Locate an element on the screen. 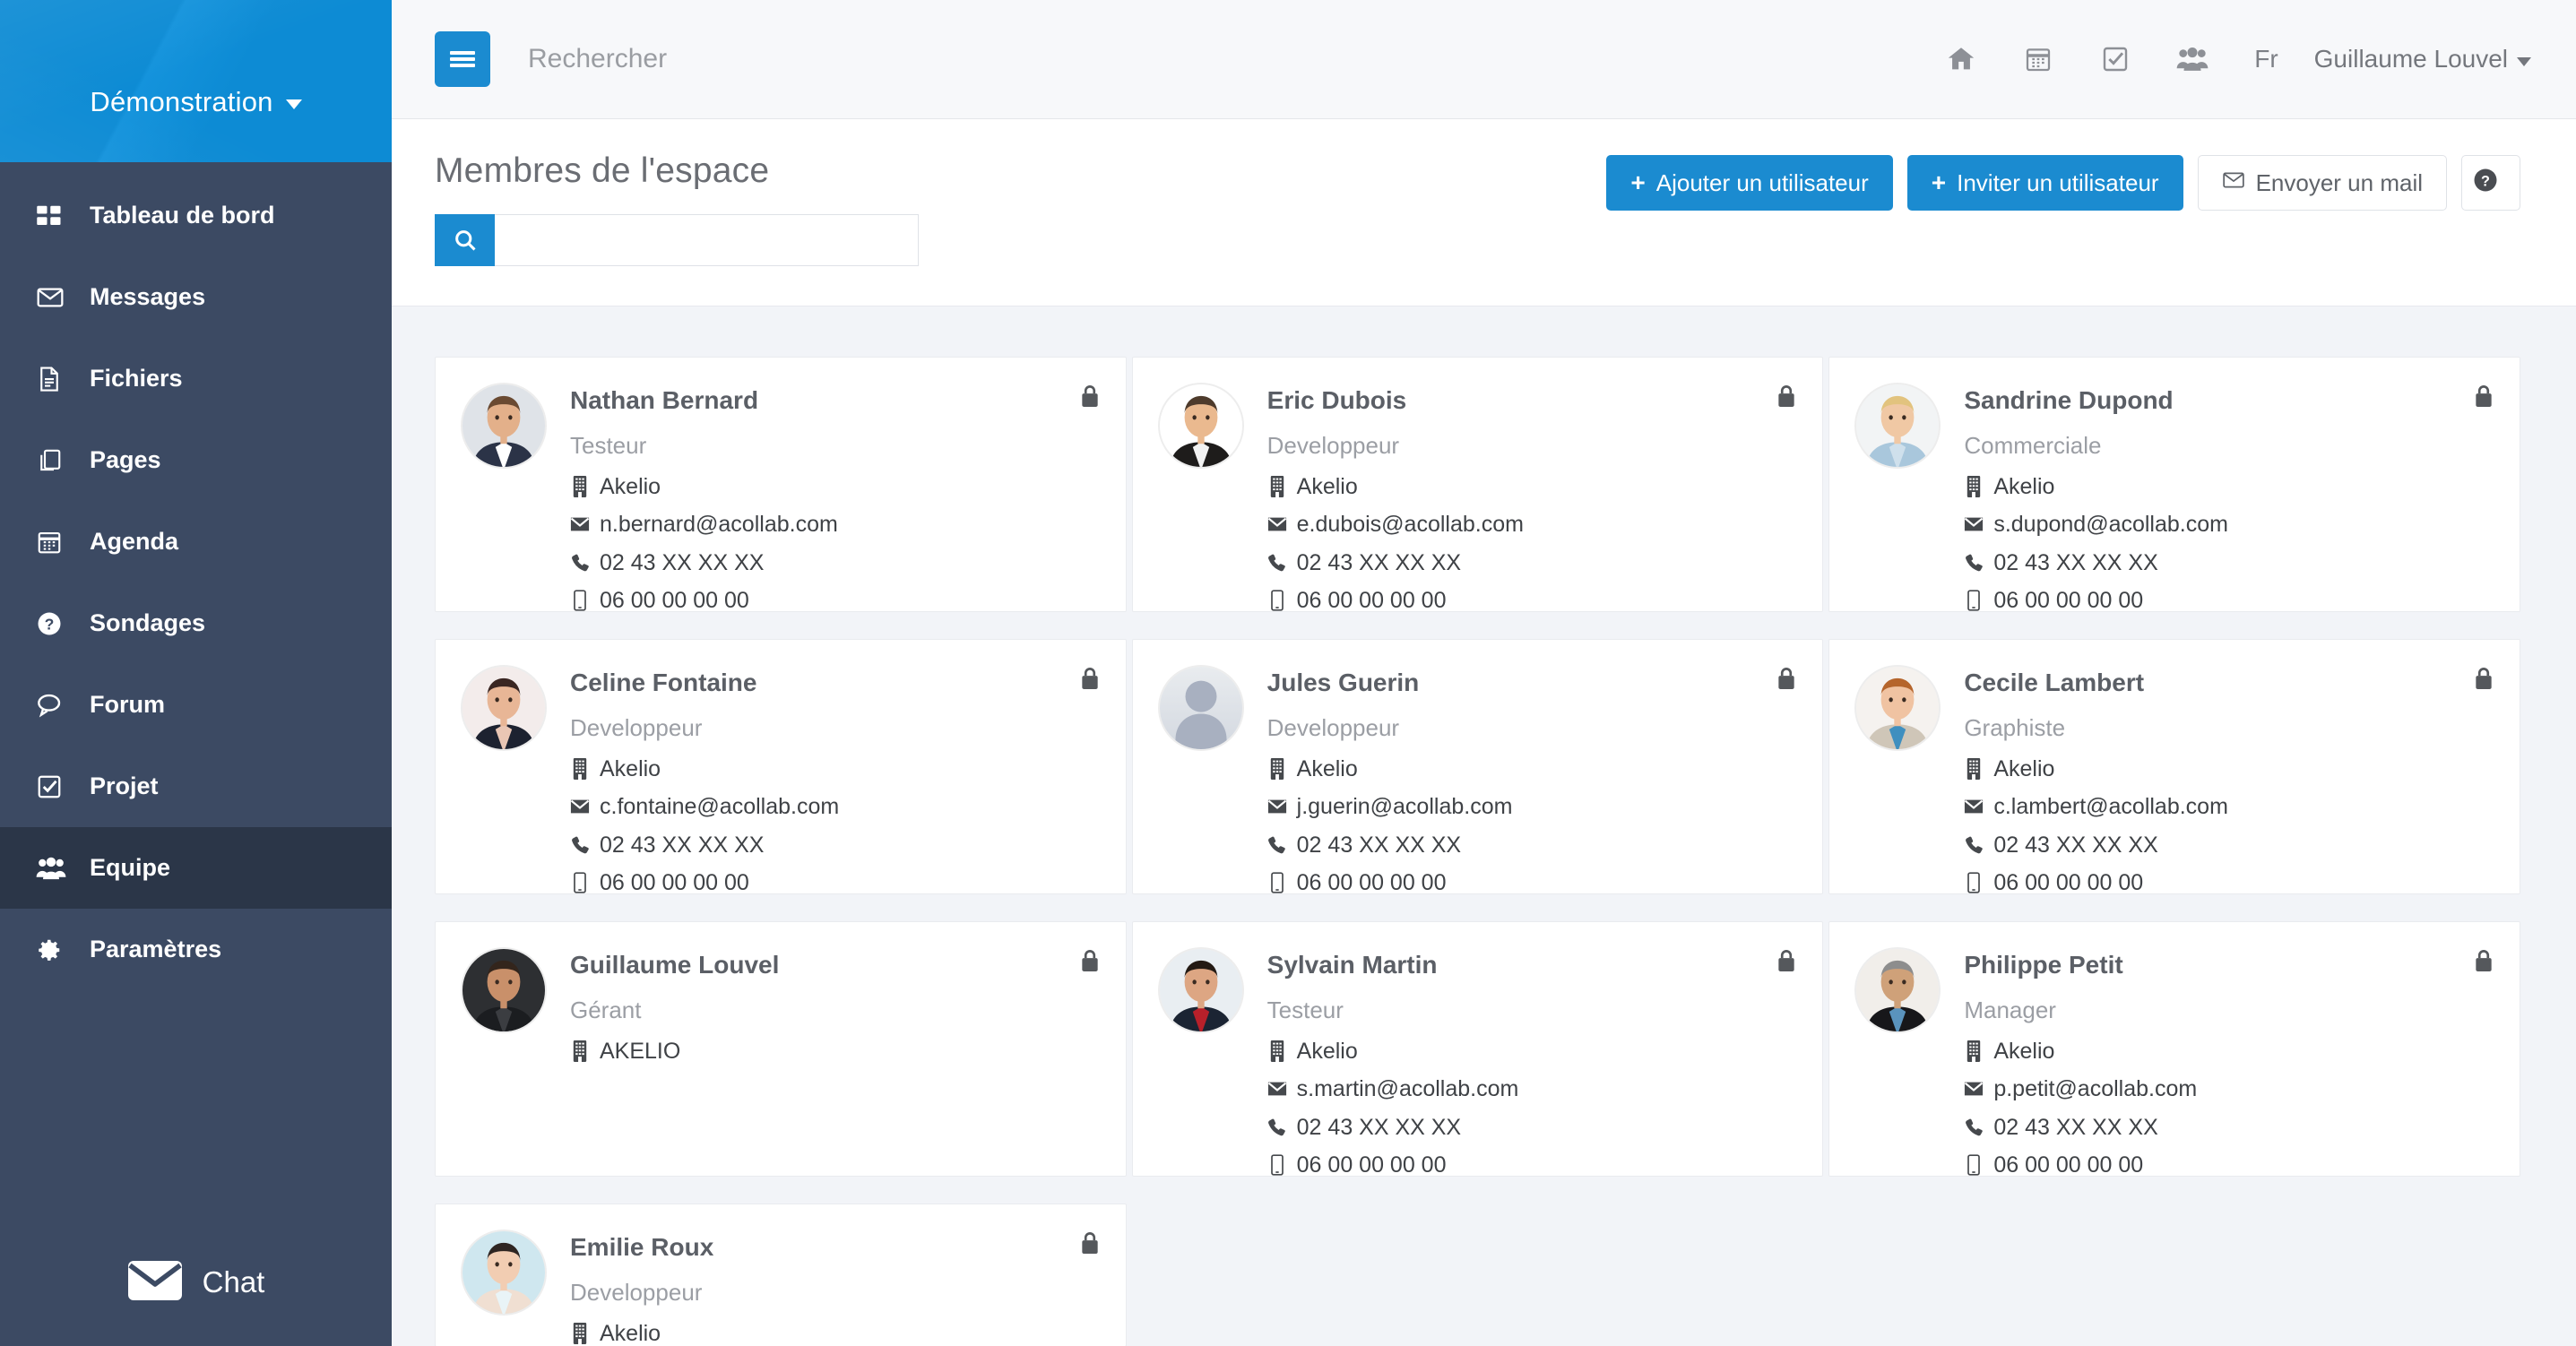 This screenshot has width=2576, height=1346. member-role: Gérant is located at coordinates (606, 1010).